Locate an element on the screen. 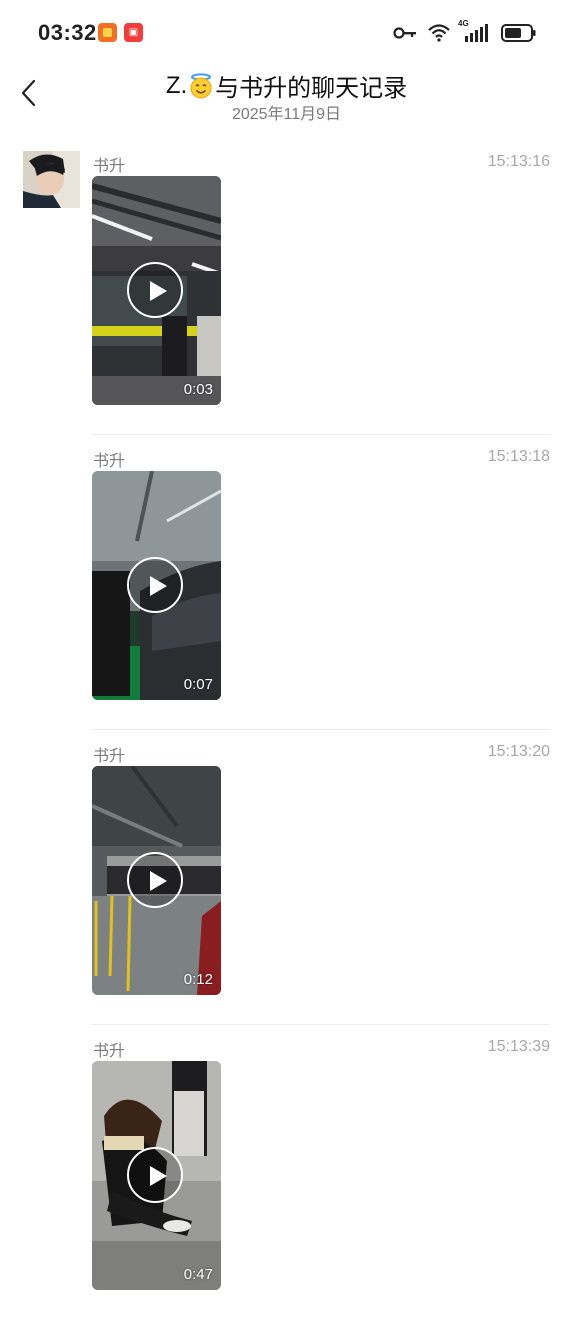  signal-icon: 4G is located at coordinates (474, 31).